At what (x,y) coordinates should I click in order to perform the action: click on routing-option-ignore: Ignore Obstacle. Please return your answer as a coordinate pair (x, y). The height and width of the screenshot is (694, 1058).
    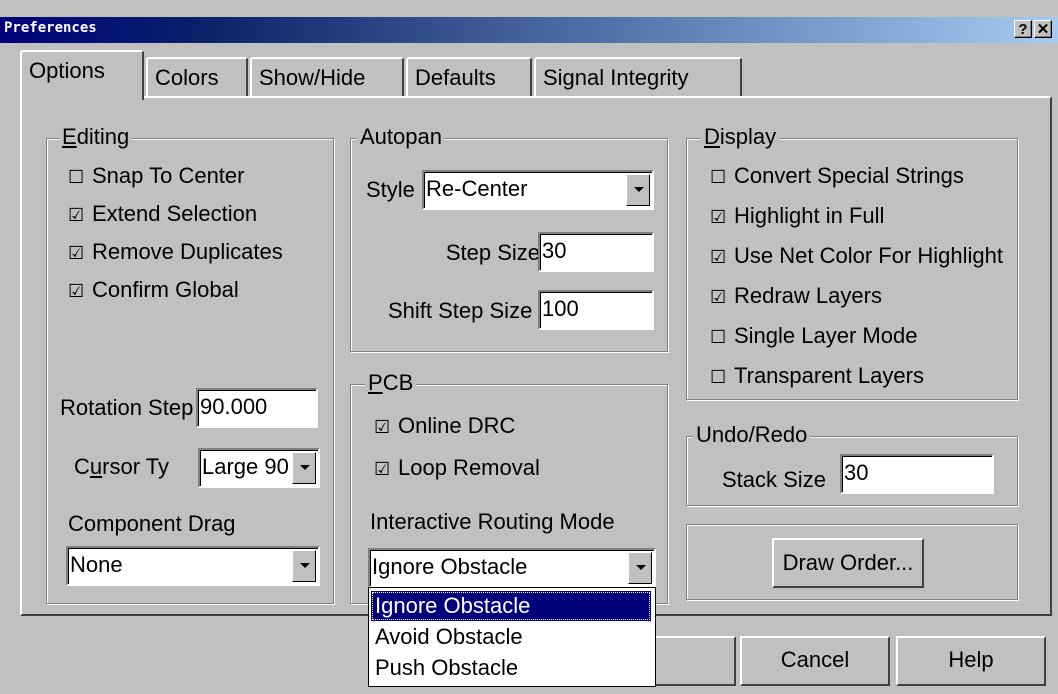
    Looking at the image, I should click on (511, 606).